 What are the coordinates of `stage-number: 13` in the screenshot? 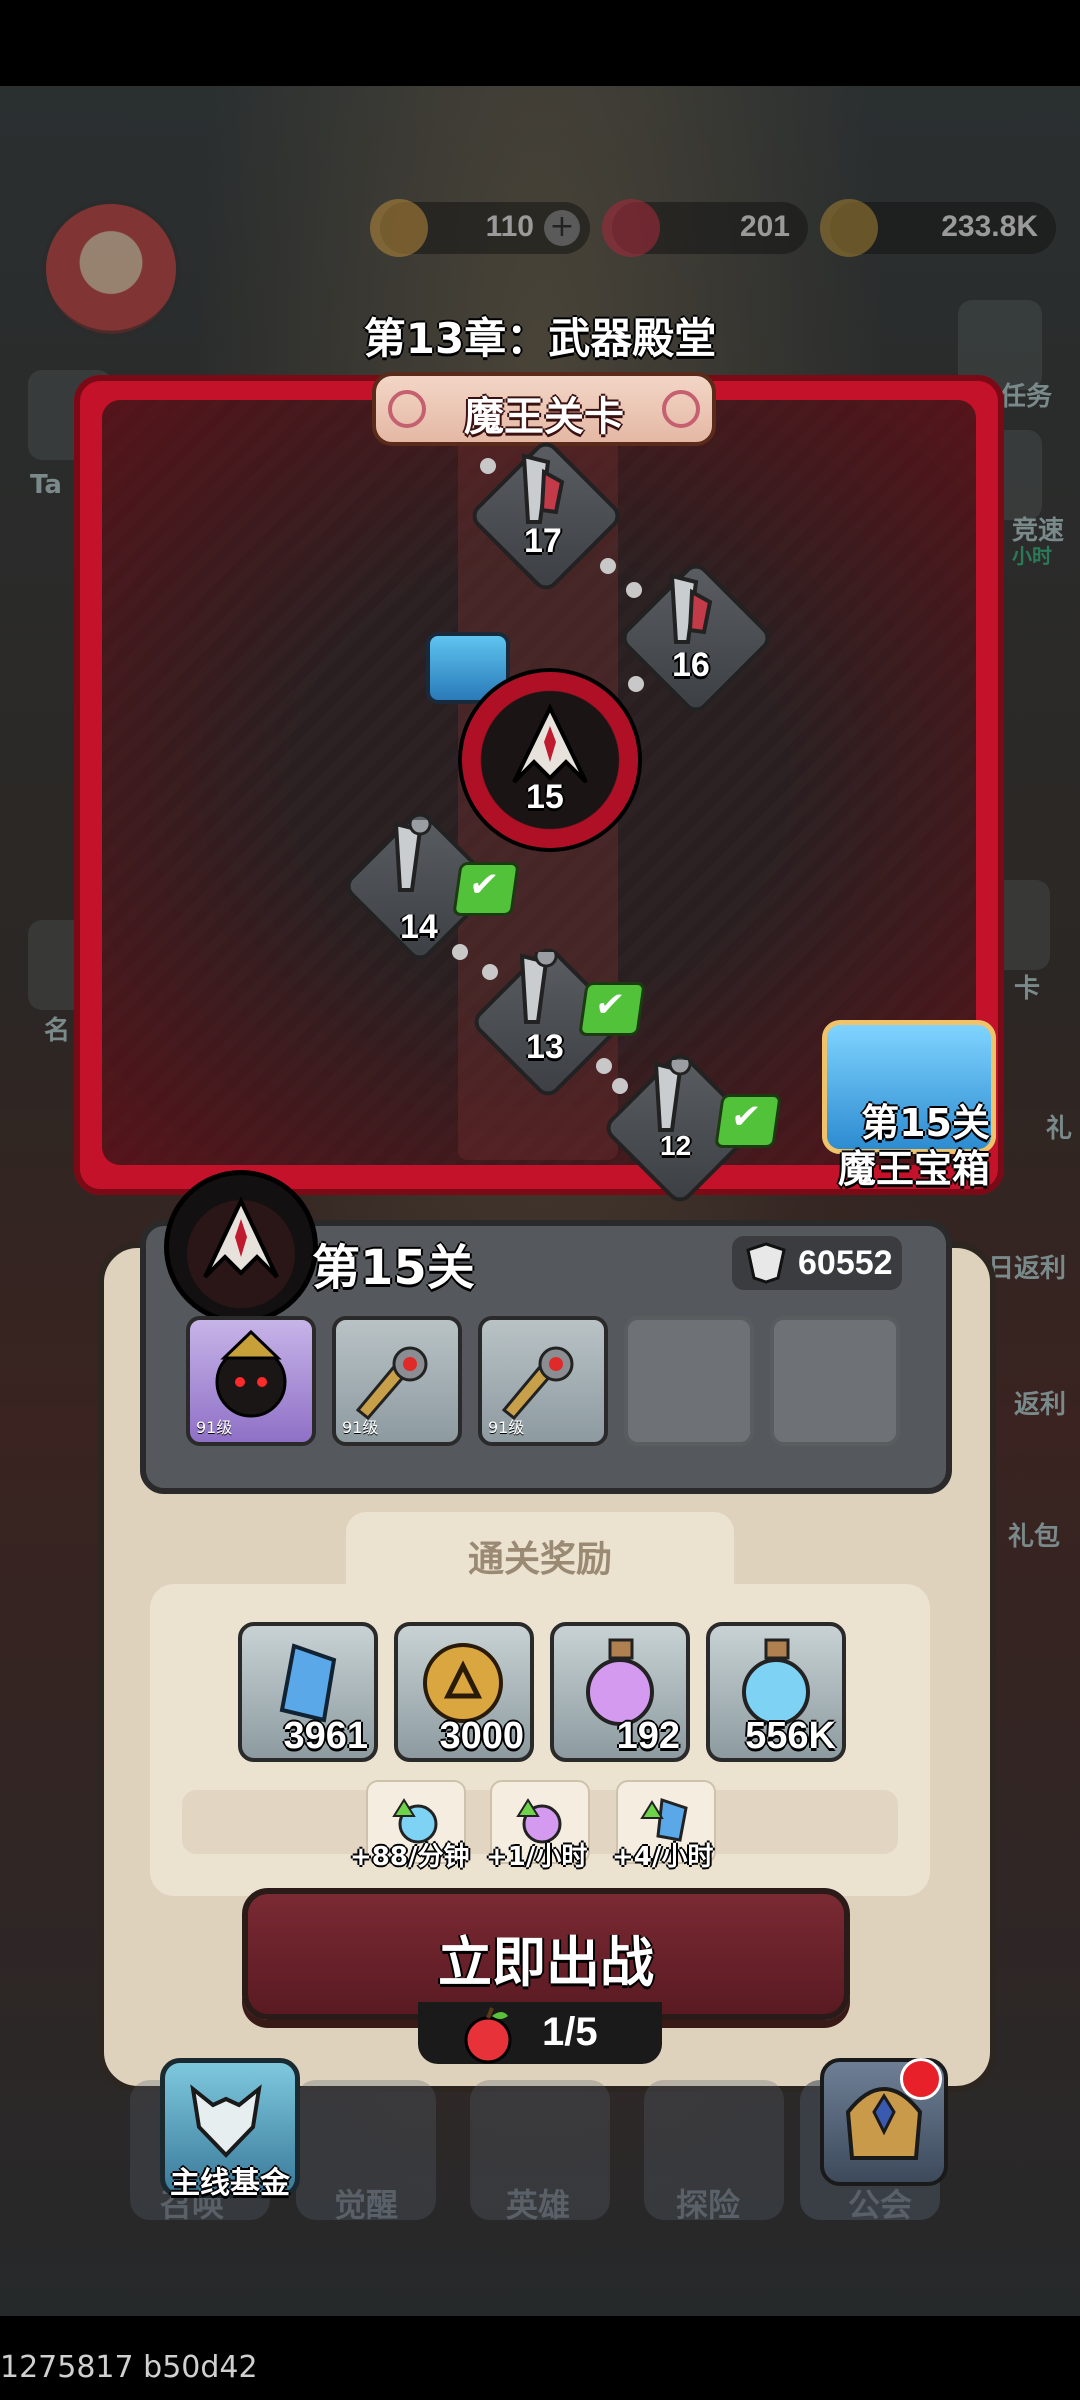 It's located at (545, 1047).